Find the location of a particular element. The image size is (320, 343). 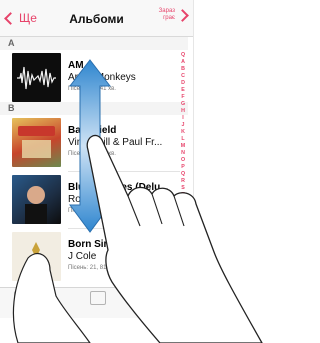

album-row-am: AM Arctic Monkeys Пісень: 12, 41 хв. is located at coordinates (90, 78).